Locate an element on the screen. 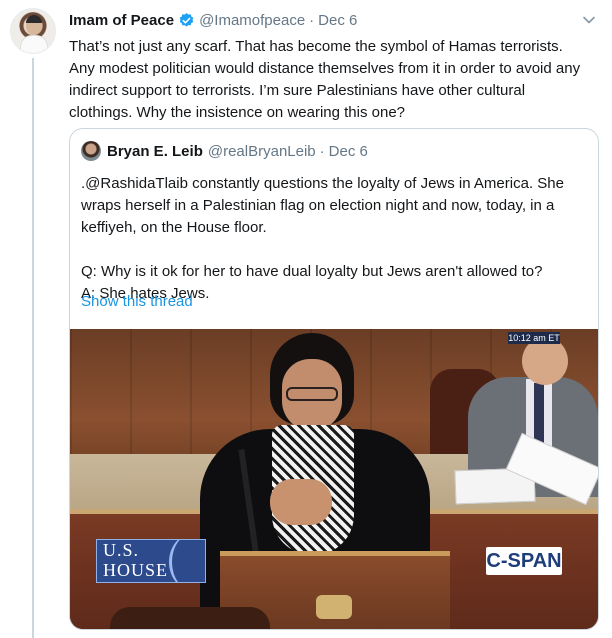 This screenshot has height=638, width=612. avatar-figure-hair is located at coordinates (34, 19).